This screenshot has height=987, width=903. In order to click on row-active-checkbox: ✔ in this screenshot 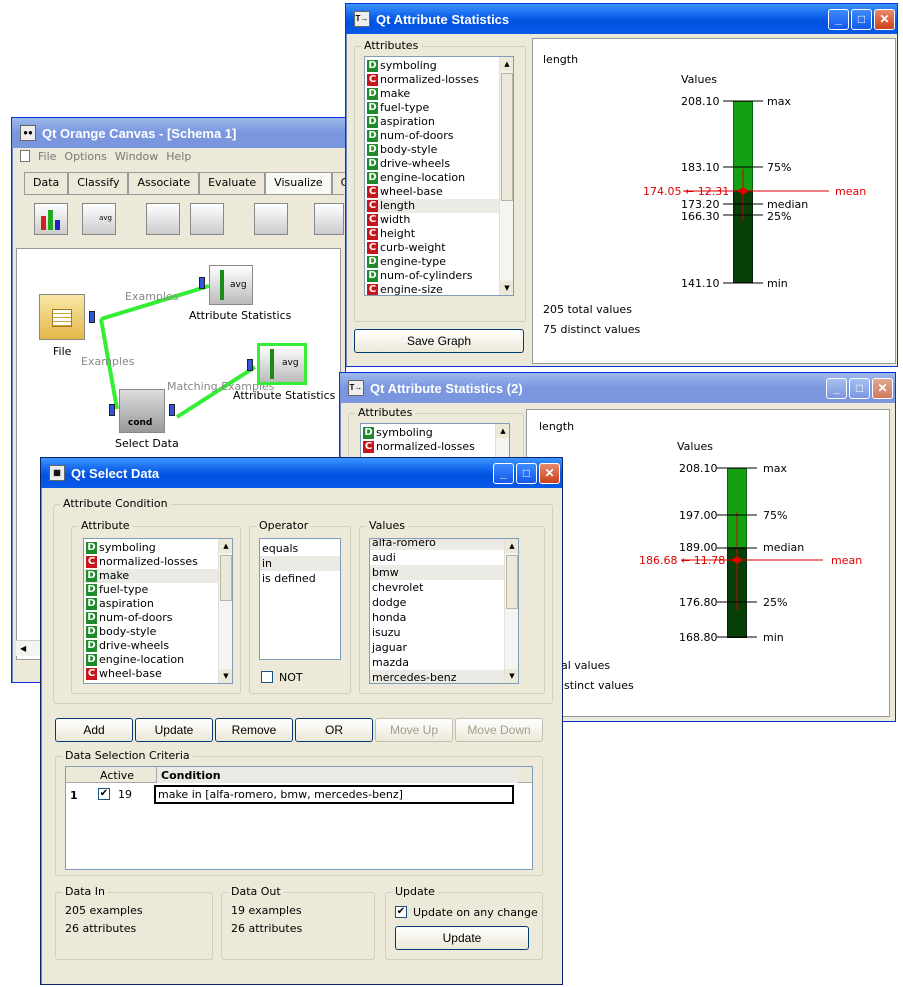, I will do `click(104, 794)`.